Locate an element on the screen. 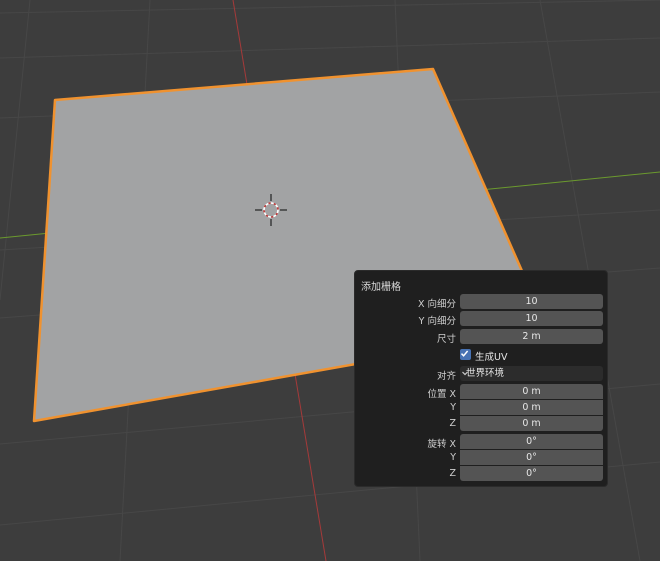  align-dropdown: 世界环境 is located at coordinates (531, 373).